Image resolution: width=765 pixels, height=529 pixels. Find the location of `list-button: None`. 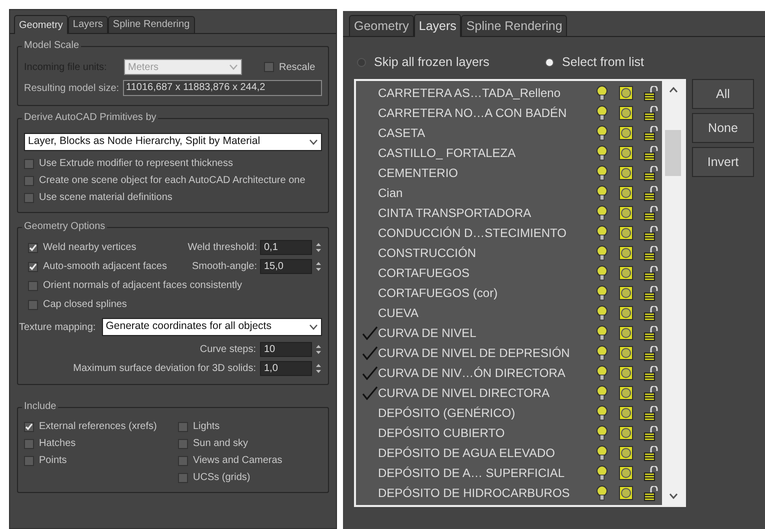

list-button: None is located at coordinates (723, 128).